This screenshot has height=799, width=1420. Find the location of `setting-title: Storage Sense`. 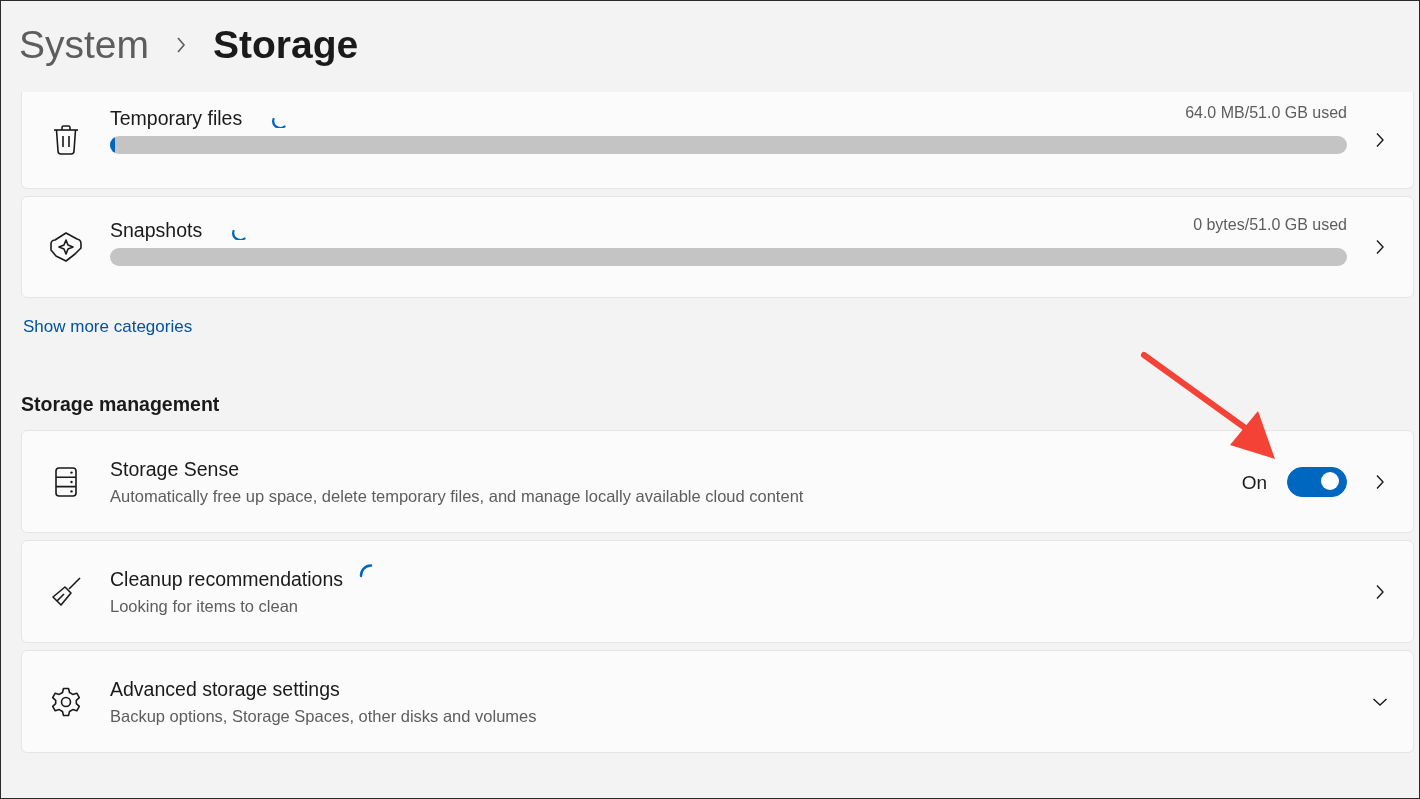

setting-title: Storage Sense is located at coordinates (174, 469).